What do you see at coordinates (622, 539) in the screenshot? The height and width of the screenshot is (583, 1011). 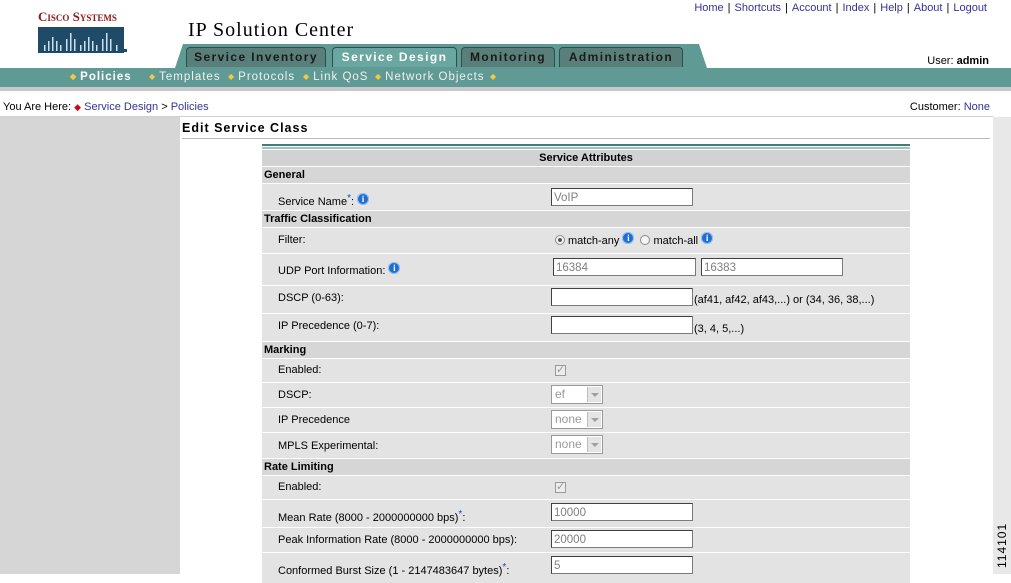 I see `peak-rate-input: 20000` at bounding box center [622, 539].